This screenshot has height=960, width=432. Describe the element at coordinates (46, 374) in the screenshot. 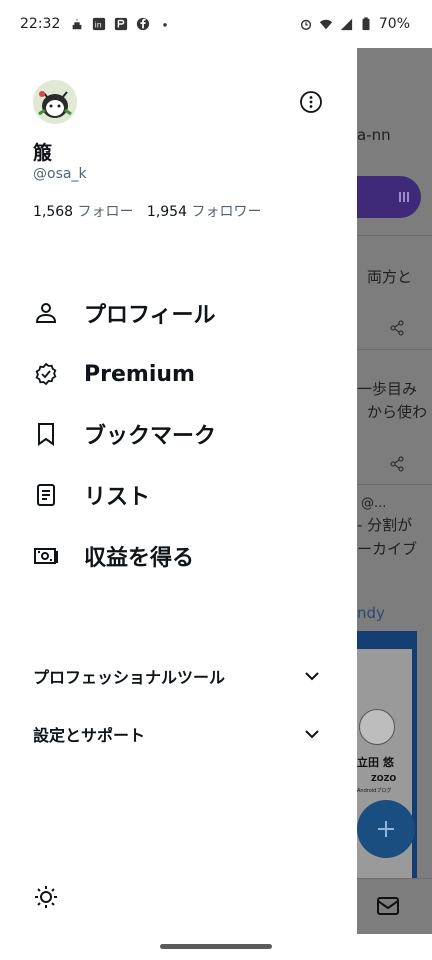

I see `verified-badge-icon` at that location.